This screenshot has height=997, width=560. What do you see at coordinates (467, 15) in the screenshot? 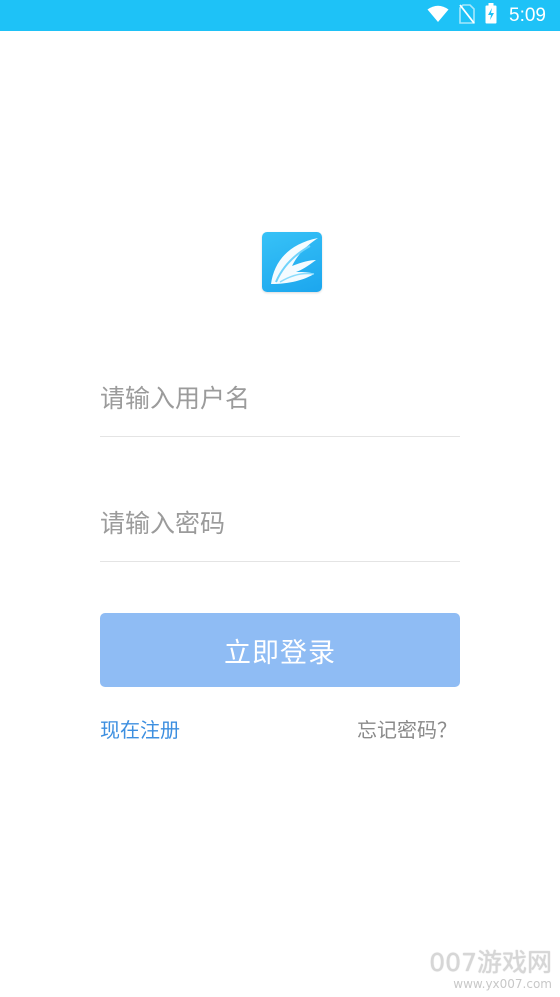
I see `no-sim-icon` at bounding box center [467, 15].